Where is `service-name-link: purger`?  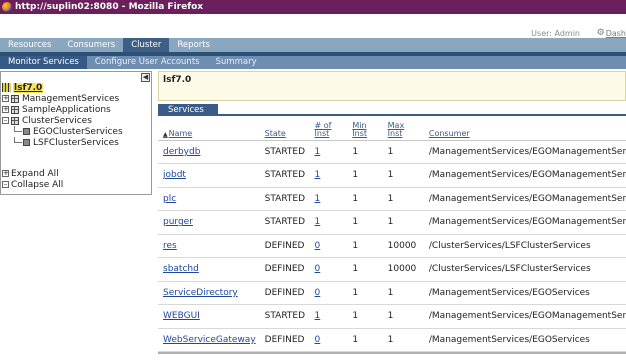 service-name-link: purger is located at coordinates (178, 222).